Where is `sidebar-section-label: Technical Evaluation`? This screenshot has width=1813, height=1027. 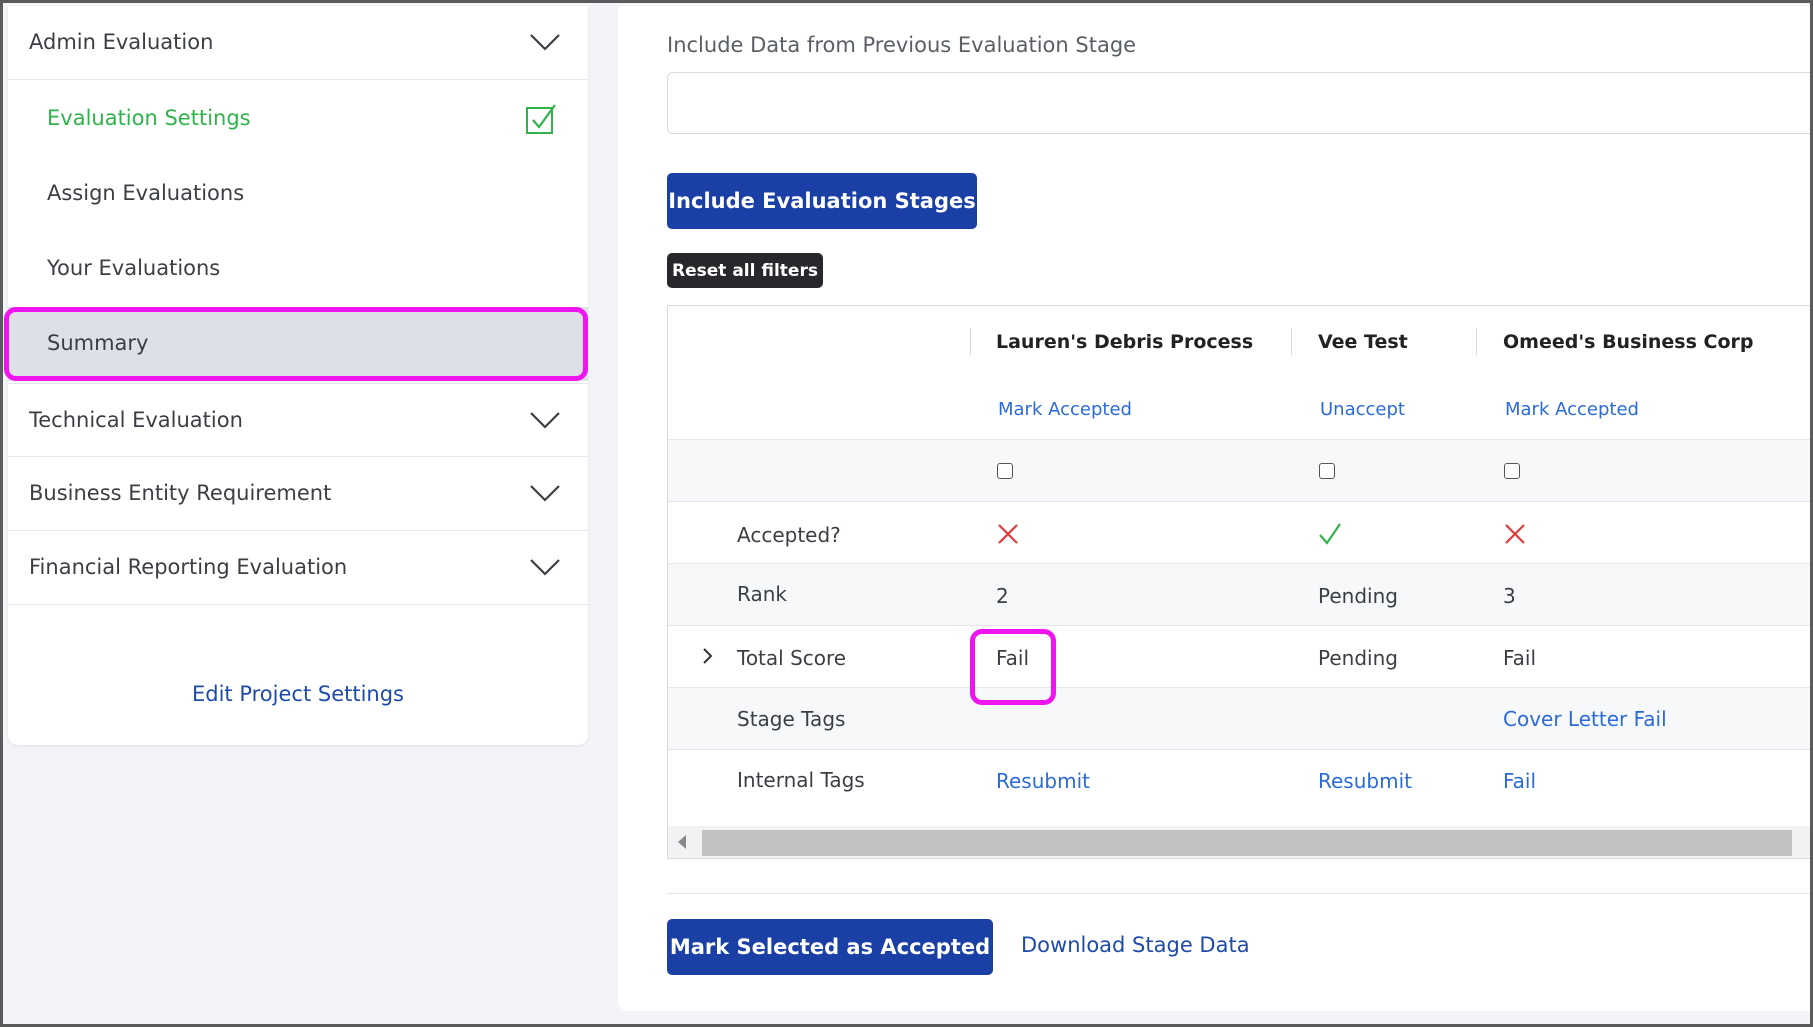 sidebar-section-label: Technical Evaluation is located at coordinates (136, 420).